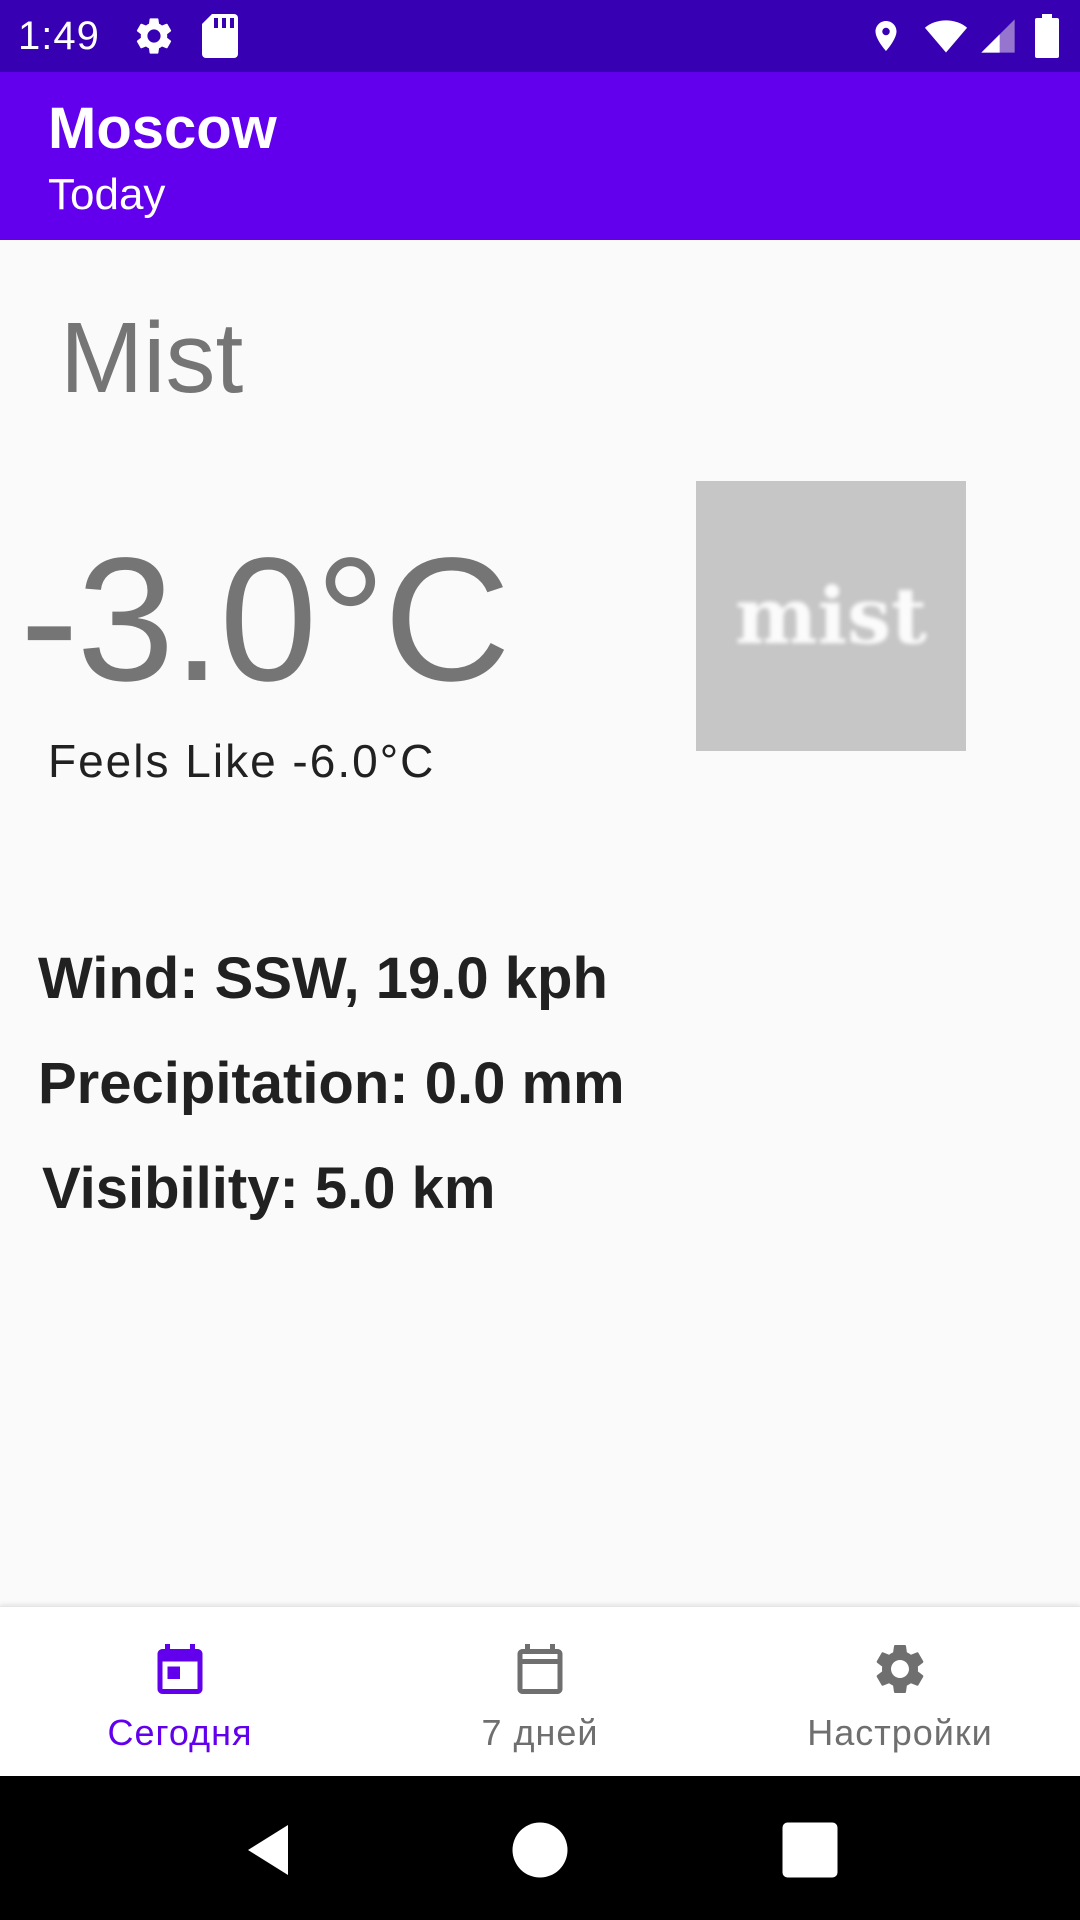 This screenshot has width=1080, height=1920. I want to click on nav-label-today: Сегодня, so click(180, 1732).